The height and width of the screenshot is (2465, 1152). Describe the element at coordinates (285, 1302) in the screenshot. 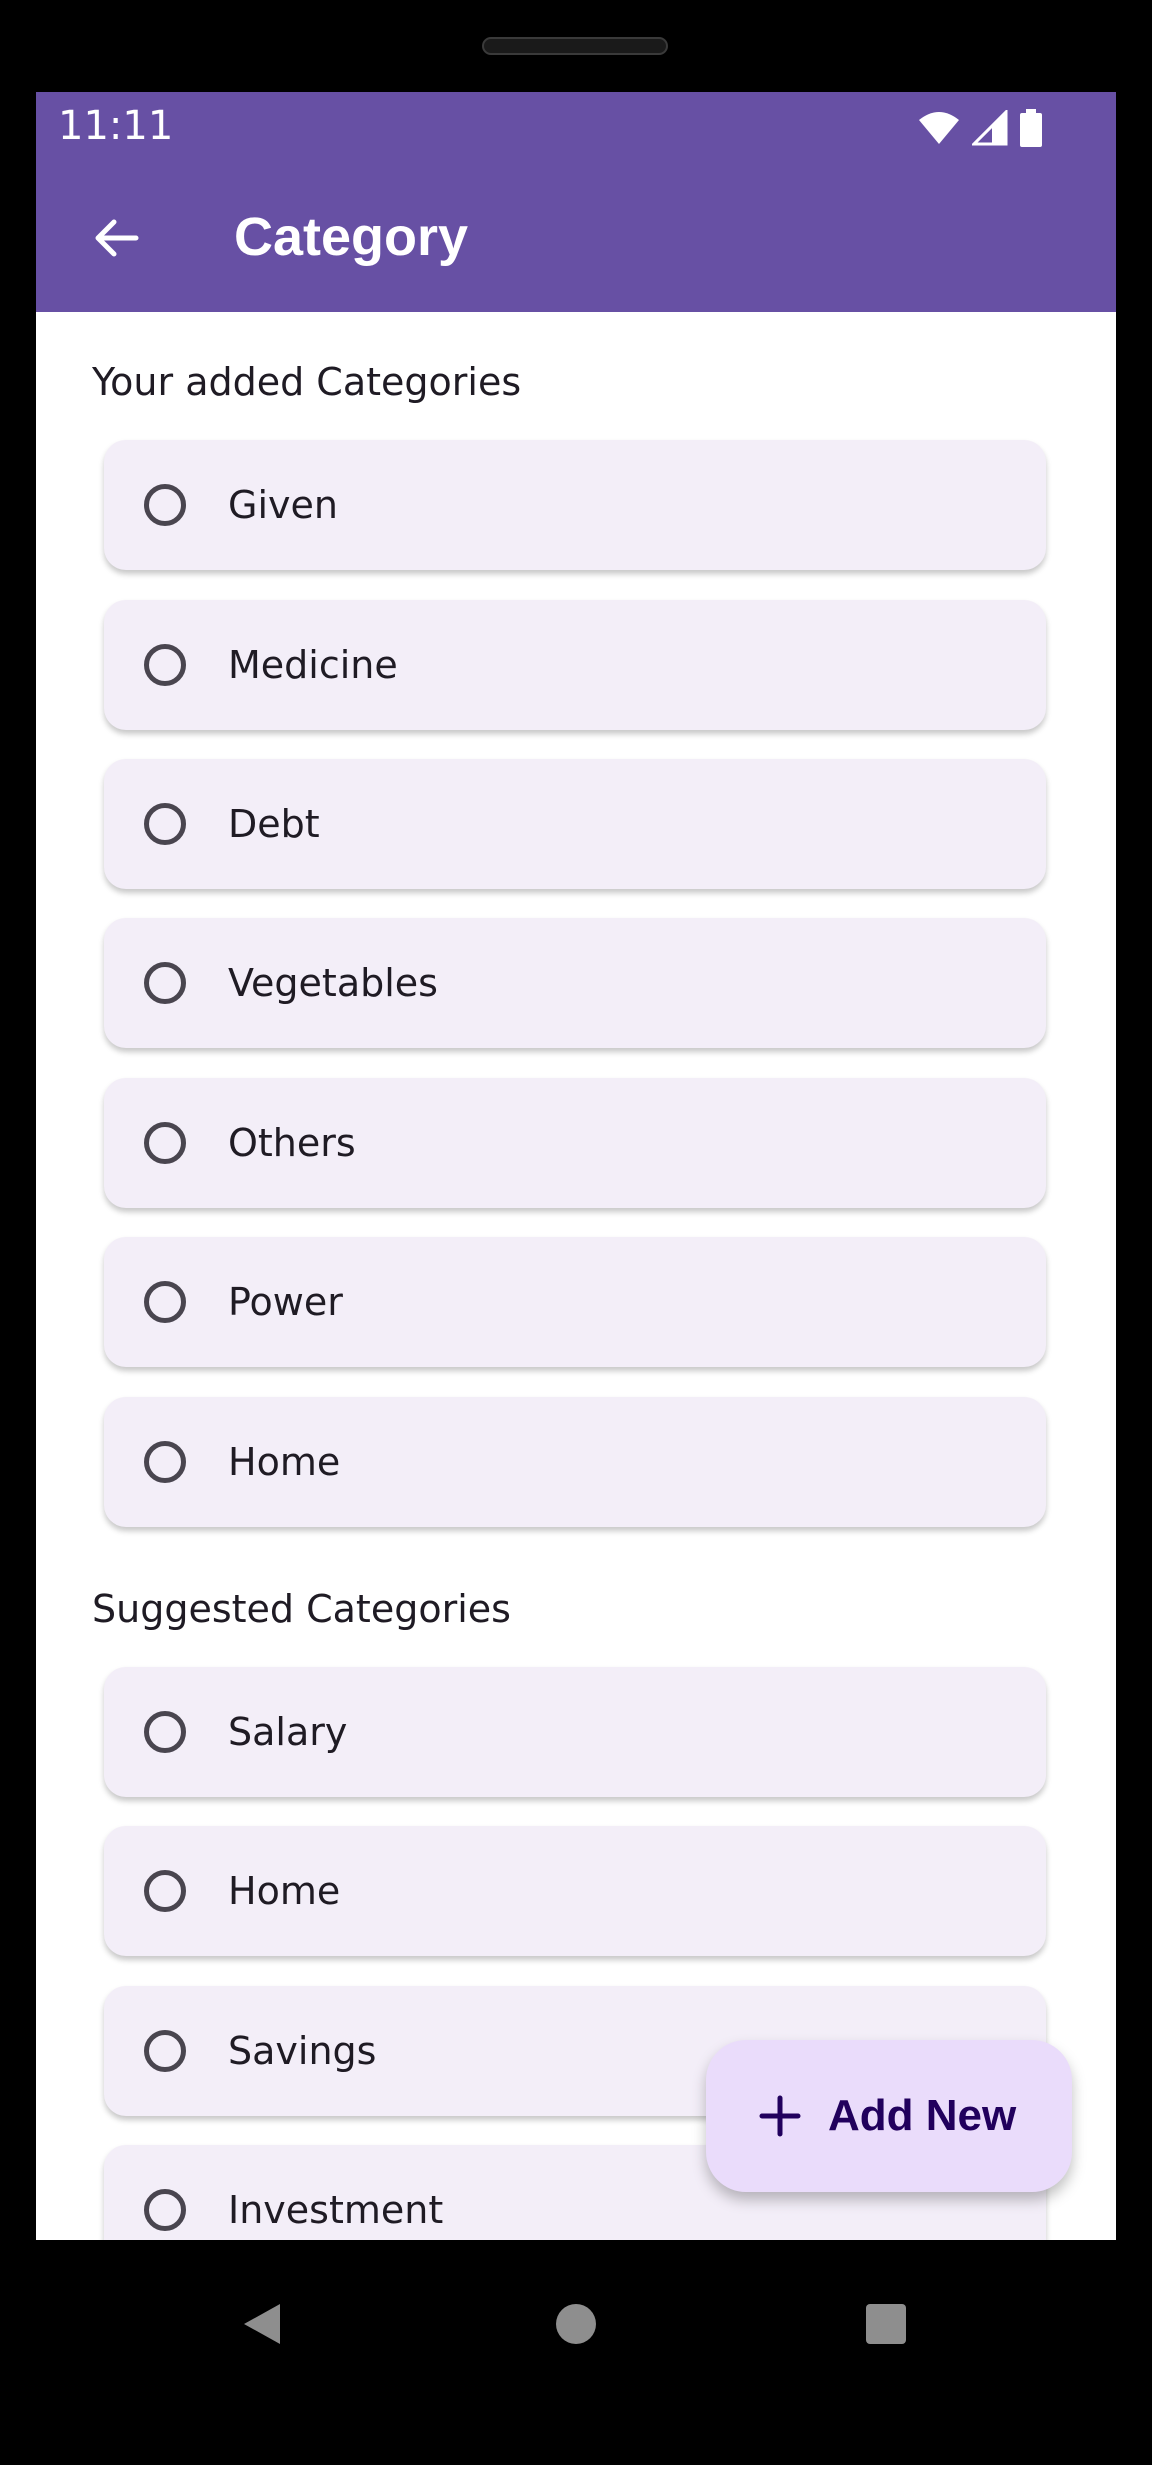

I see `category-label: Power` at that location.